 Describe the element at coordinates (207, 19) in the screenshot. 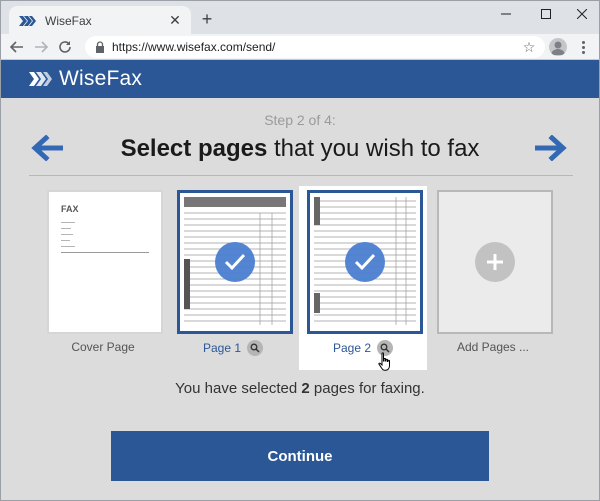

I see `new-tab-button: +` at that location.